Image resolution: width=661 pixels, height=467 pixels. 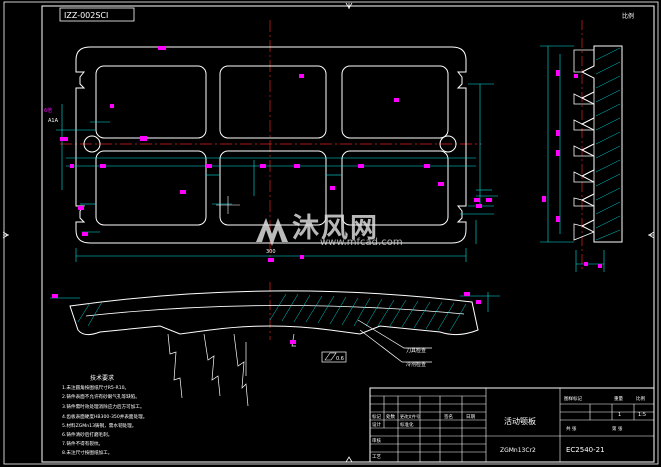 I want to click on note-item: 7.铸件不得有裂纹。, so click(x=82, y=443).